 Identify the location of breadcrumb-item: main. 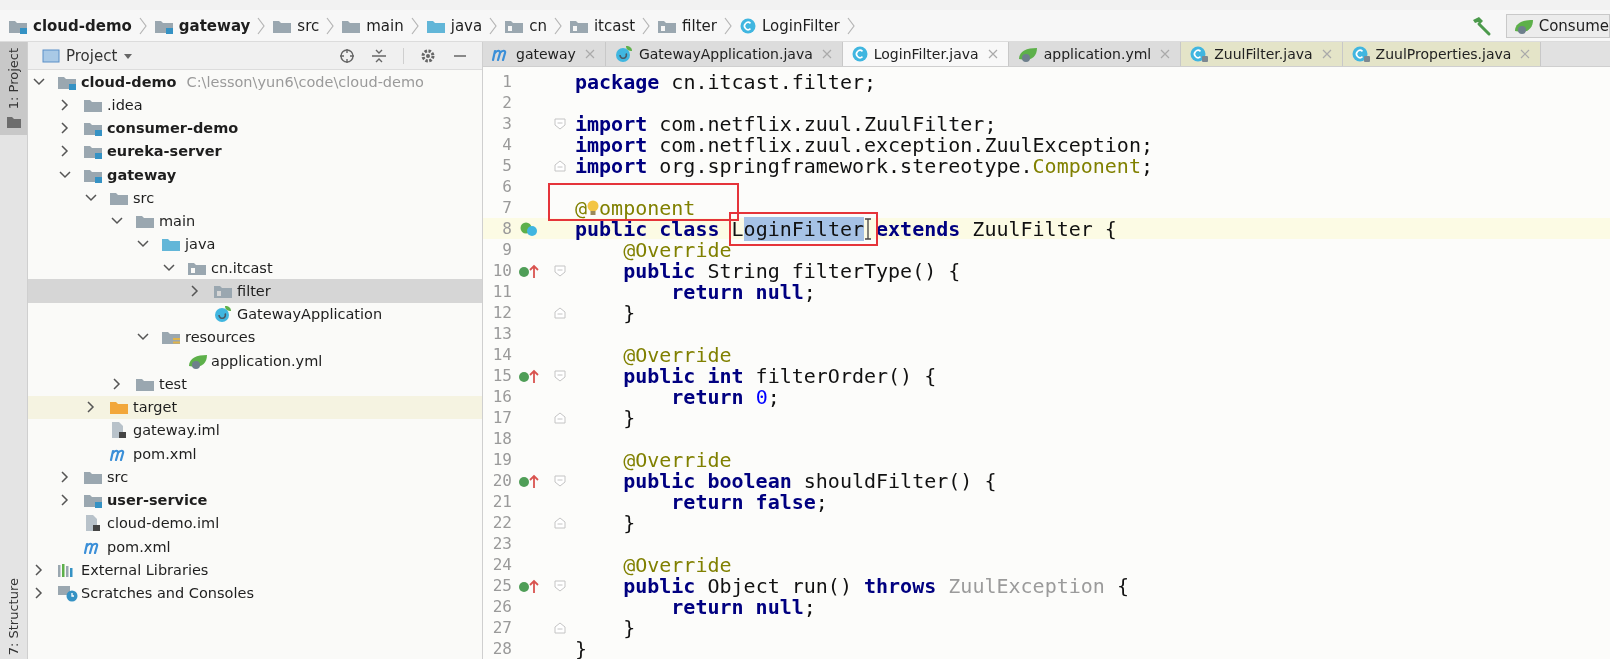
(372, 25).